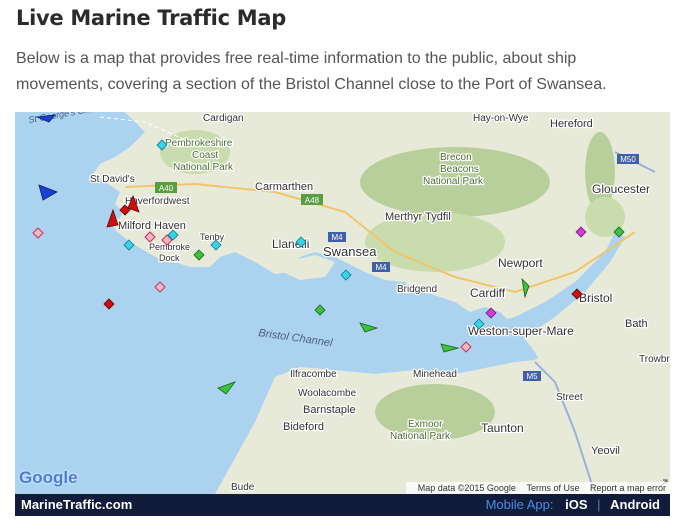  Describe the element at coordinates (520, 263) in the screenshot. I see `place-label: Newport` at that location.